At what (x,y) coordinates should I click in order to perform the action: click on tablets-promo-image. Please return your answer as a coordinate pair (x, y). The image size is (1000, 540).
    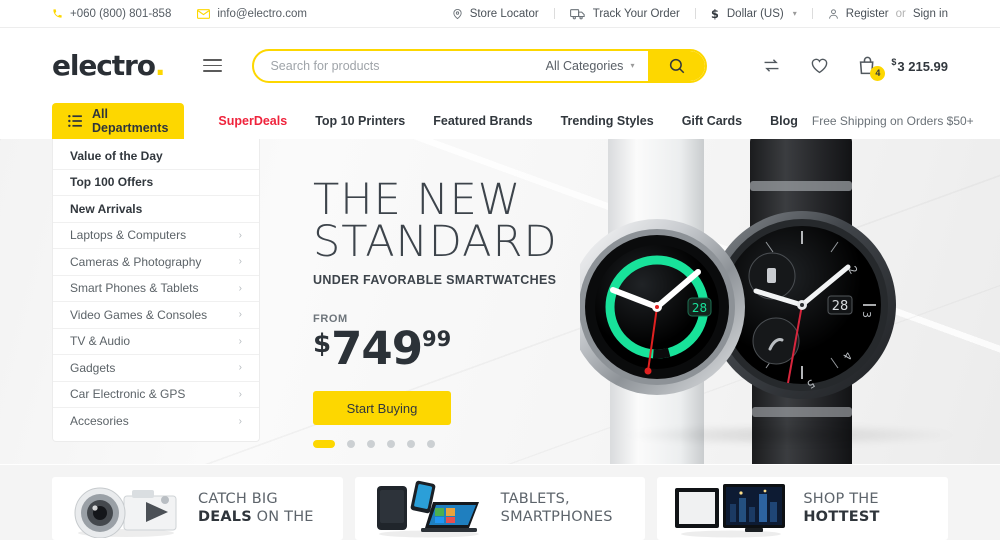
    Looking at the image, I should click on (429, 509).